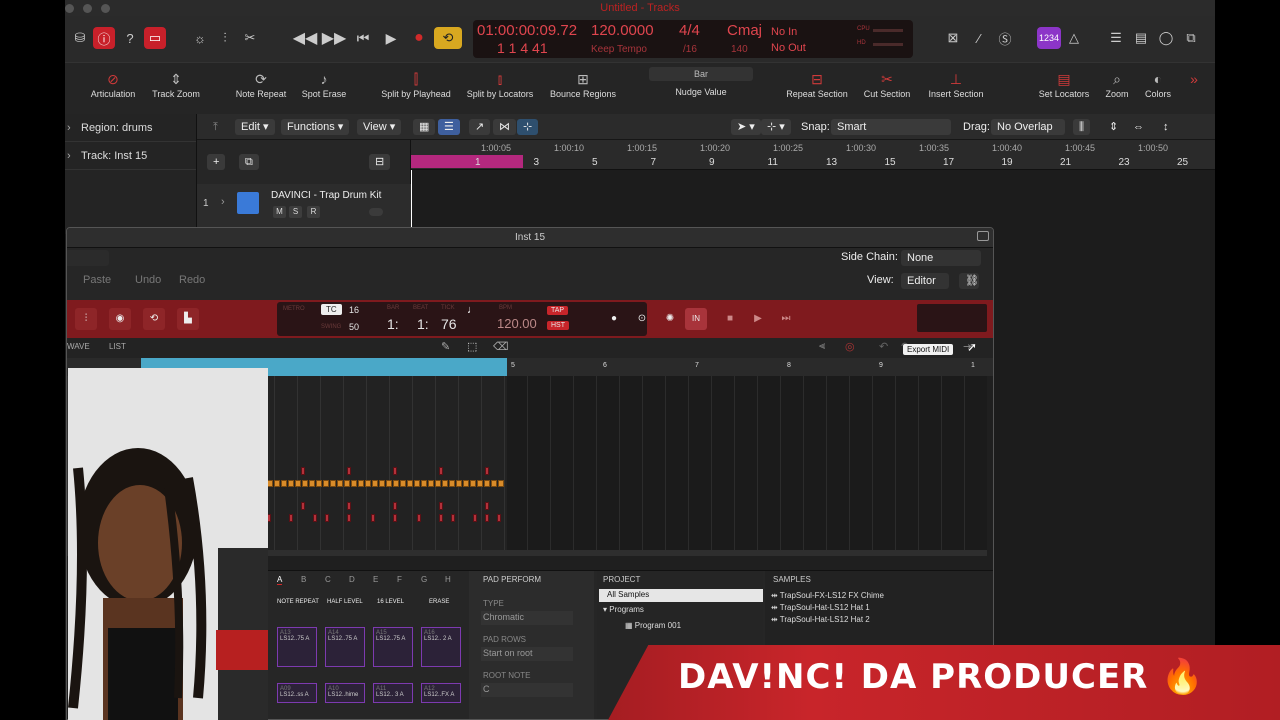  What do you see at coordinates (558, 325) in the screenshot?
I see `hst-button: HST` at bounding box center [558, 325].